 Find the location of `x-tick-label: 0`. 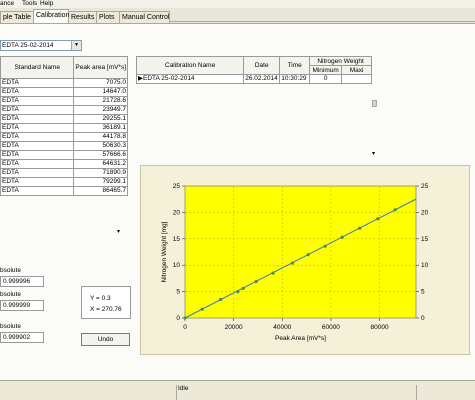

x-tick-label: 0 is located at coordinates (185, 327).